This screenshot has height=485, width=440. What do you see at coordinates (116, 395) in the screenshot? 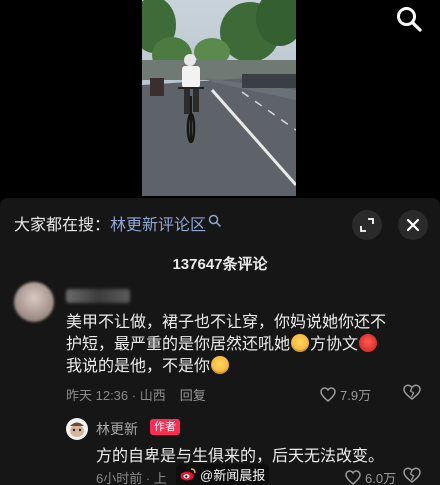
I see `comment-time-location: 昨天 12:36 · 山西` at bounding box center [116, 395].